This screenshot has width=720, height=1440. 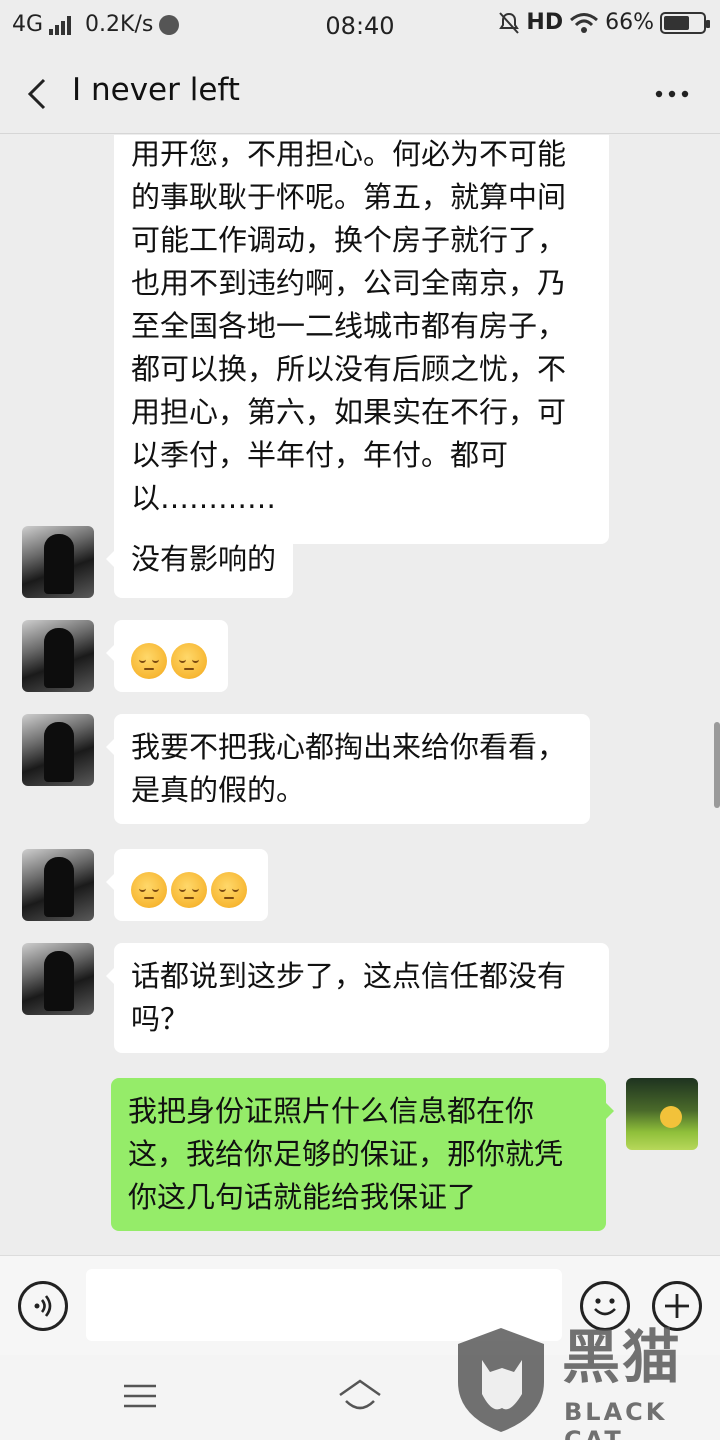 I want to click on wifi-icon, so click(x=584, y=22).